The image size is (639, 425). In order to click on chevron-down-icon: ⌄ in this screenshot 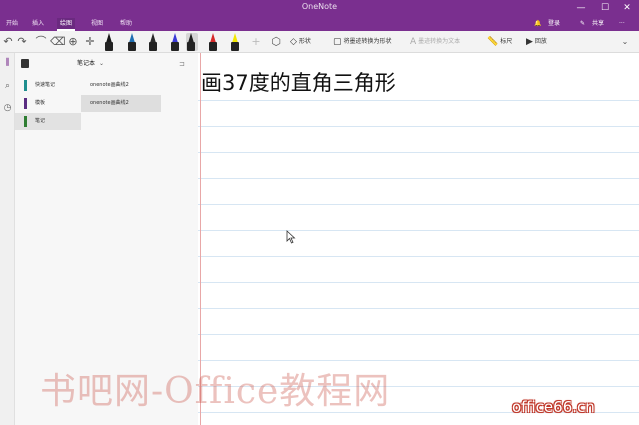, I will do `click(102, 63)`.